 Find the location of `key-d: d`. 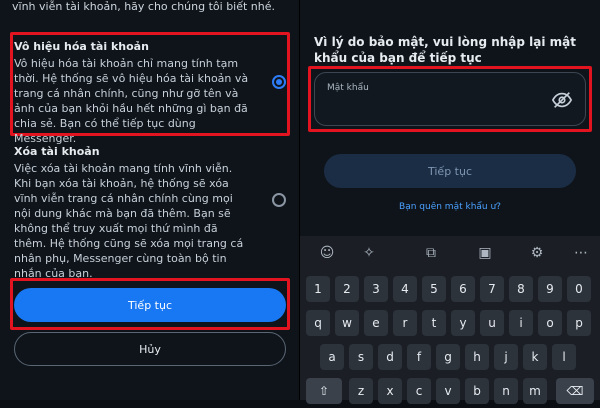

key-d: d is located at coordinates (390, 357).